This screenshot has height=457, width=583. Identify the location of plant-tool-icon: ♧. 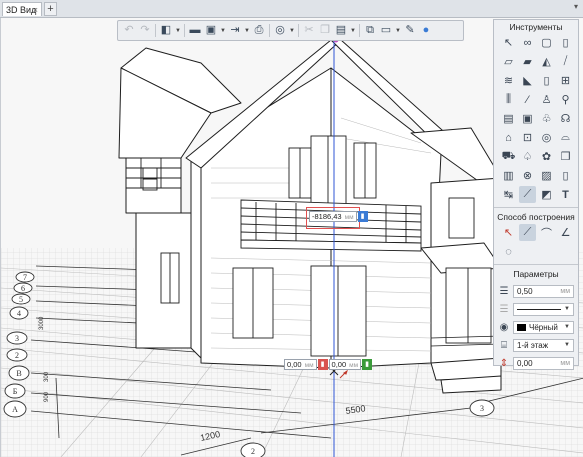
(546, 118).